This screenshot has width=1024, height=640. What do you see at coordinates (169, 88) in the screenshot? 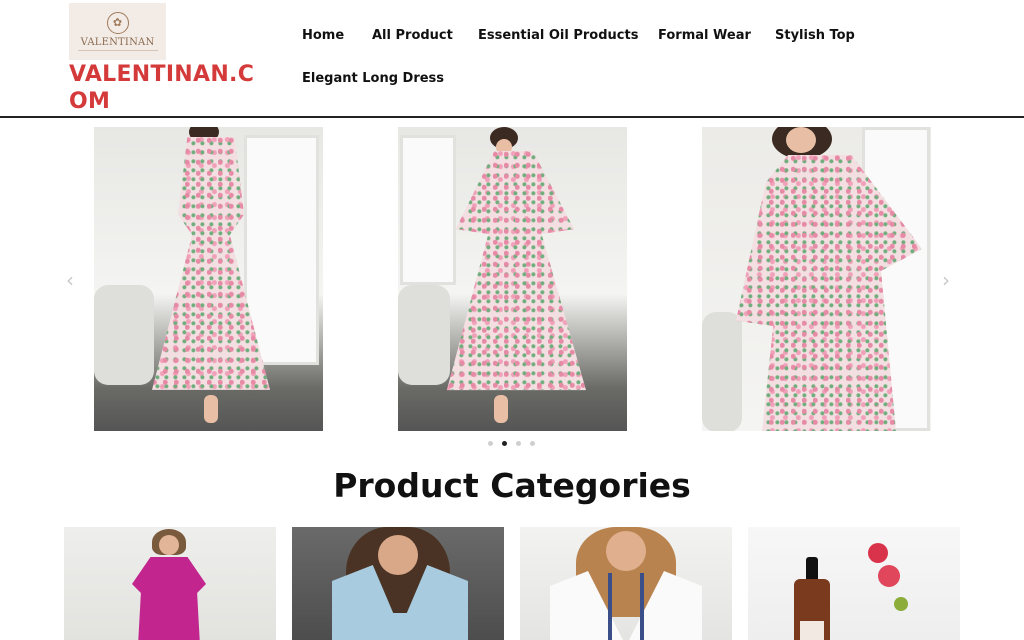
I see `site-title-link: VALENTINAN.COM` at bounding box center [169, 88].